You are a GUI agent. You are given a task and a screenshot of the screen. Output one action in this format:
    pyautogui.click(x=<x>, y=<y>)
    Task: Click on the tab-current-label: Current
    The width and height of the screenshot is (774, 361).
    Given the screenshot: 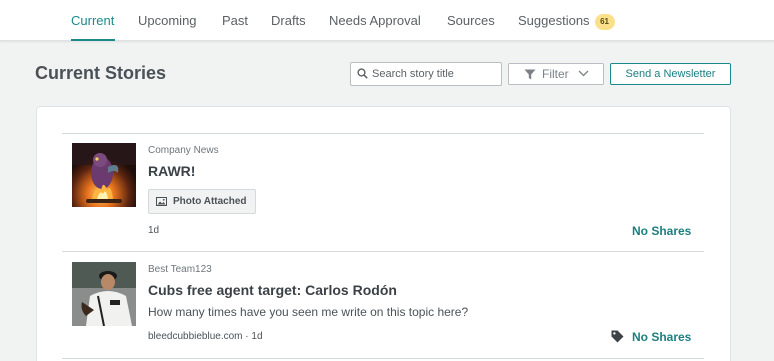 What is the action you would take?
    pyautogui.click(x=93, y=20)
    